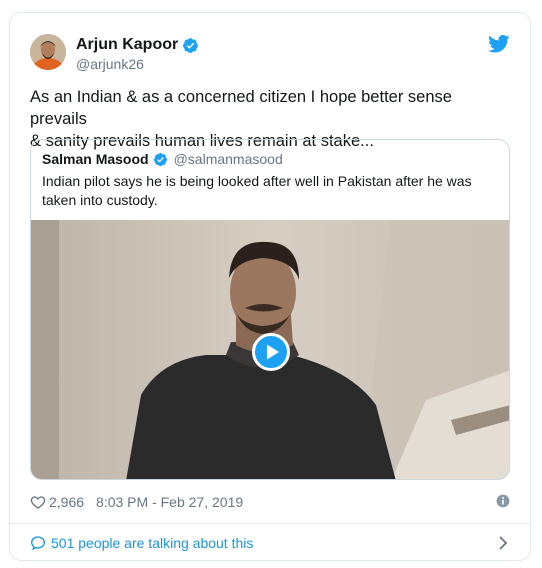  Describe the element at coordinates (499, 44) in the screenshot. I see `twitter-bird-icon` at that location.